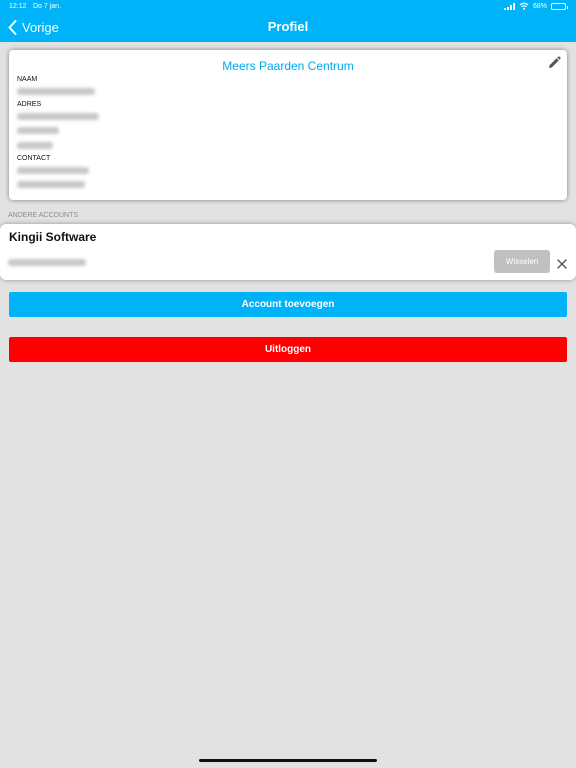 The height and width of the screenshot is (768, 576). What do you see at coordinates (53, 237) in the screenshot?
I see `account-name: Kingii Software` at bounding box center [53, 237].